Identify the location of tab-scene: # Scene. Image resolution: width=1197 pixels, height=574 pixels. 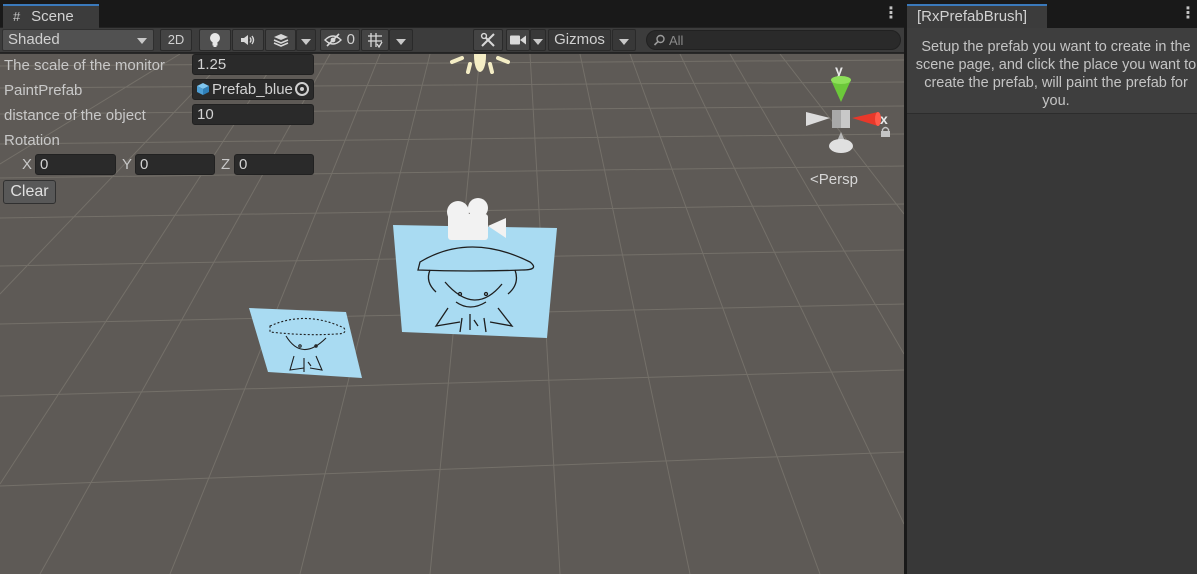
(51, 16).